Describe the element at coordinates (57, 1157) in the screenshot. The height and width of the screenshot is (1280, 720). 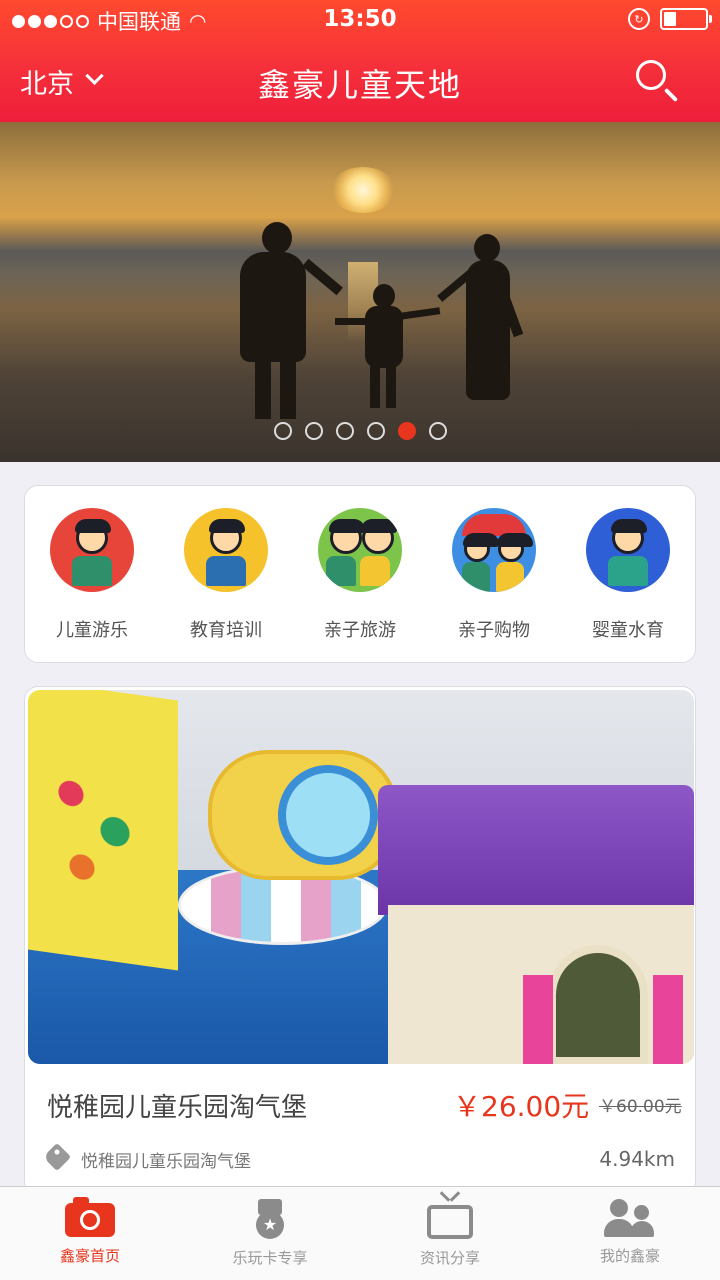
I see `tag-icon` at that location.